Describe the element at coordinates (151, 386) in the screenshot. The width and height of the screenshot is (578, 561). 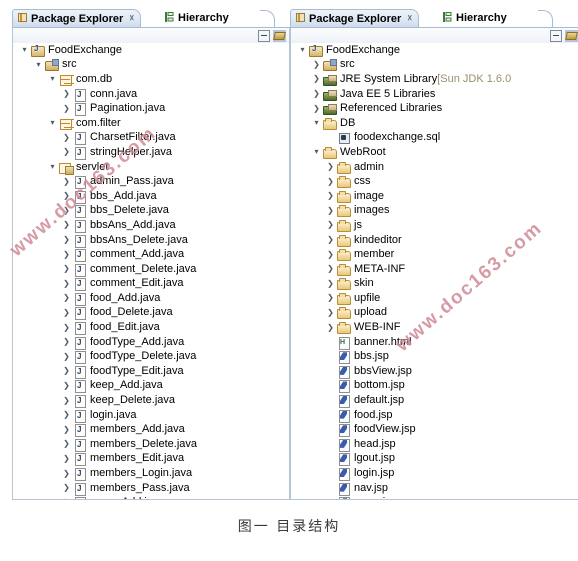
I see `tree-row: ❯ keep_Add.java` at that location.